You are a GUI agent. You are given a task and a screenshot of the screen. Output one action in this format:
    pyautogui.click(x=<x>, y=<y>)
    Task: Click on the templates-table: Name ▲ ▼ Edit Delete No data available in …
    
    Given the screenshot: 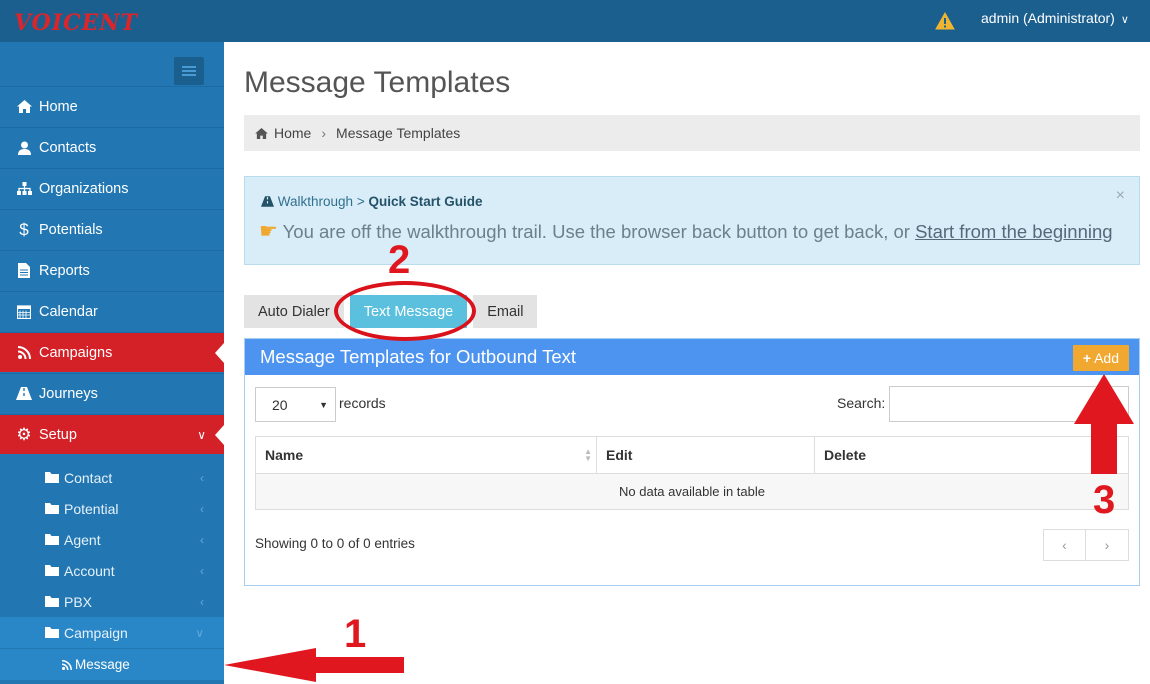 What is the action you would take?
    pyautogui.click(x=692, y=473)
    